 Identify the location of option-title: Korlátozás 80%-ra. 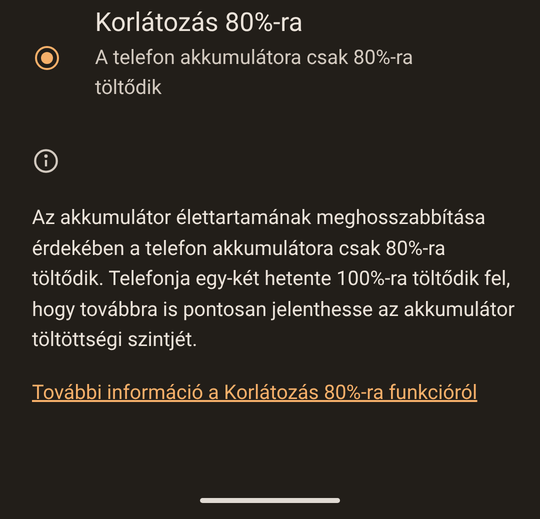
(199, 23).